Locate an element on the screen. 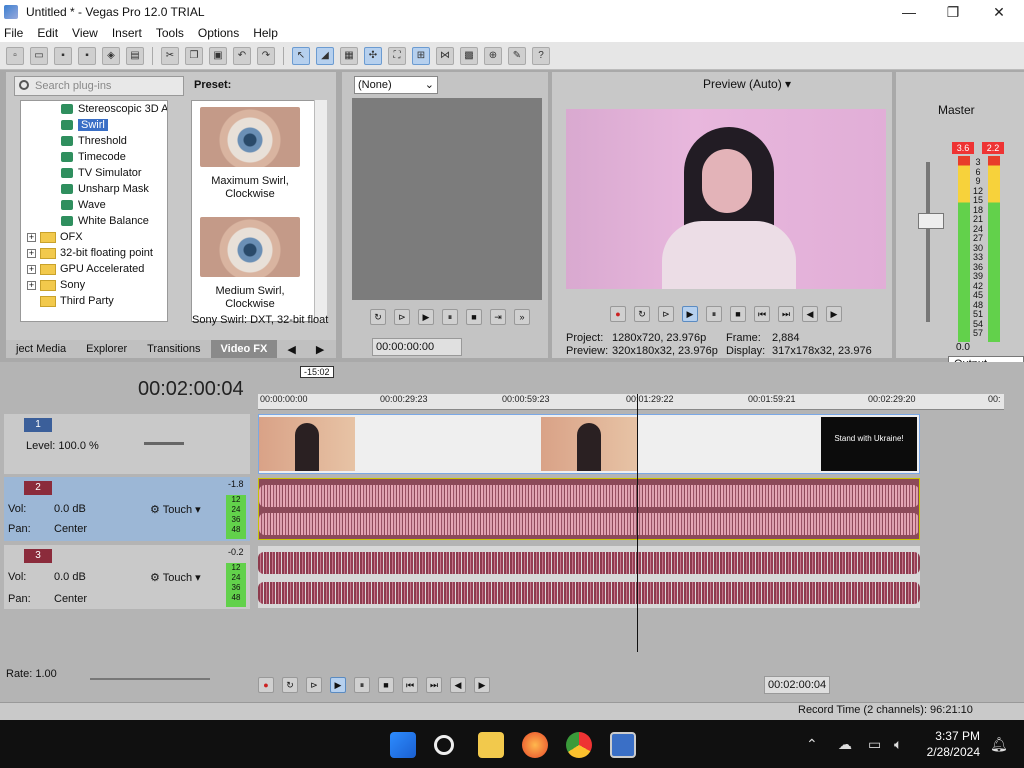 The image size is (1024, 768). plugin-unsharp-mask: Unsharp Mask is located at coordinates (94, 189).